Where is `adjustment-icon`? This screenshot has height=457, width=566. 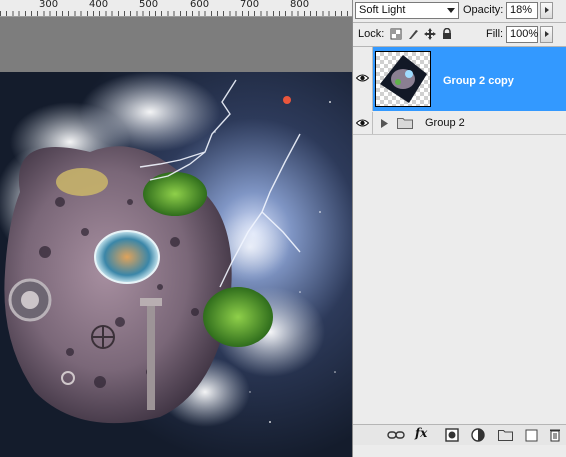
adjustment-icon is located at coordinates (478, 435).